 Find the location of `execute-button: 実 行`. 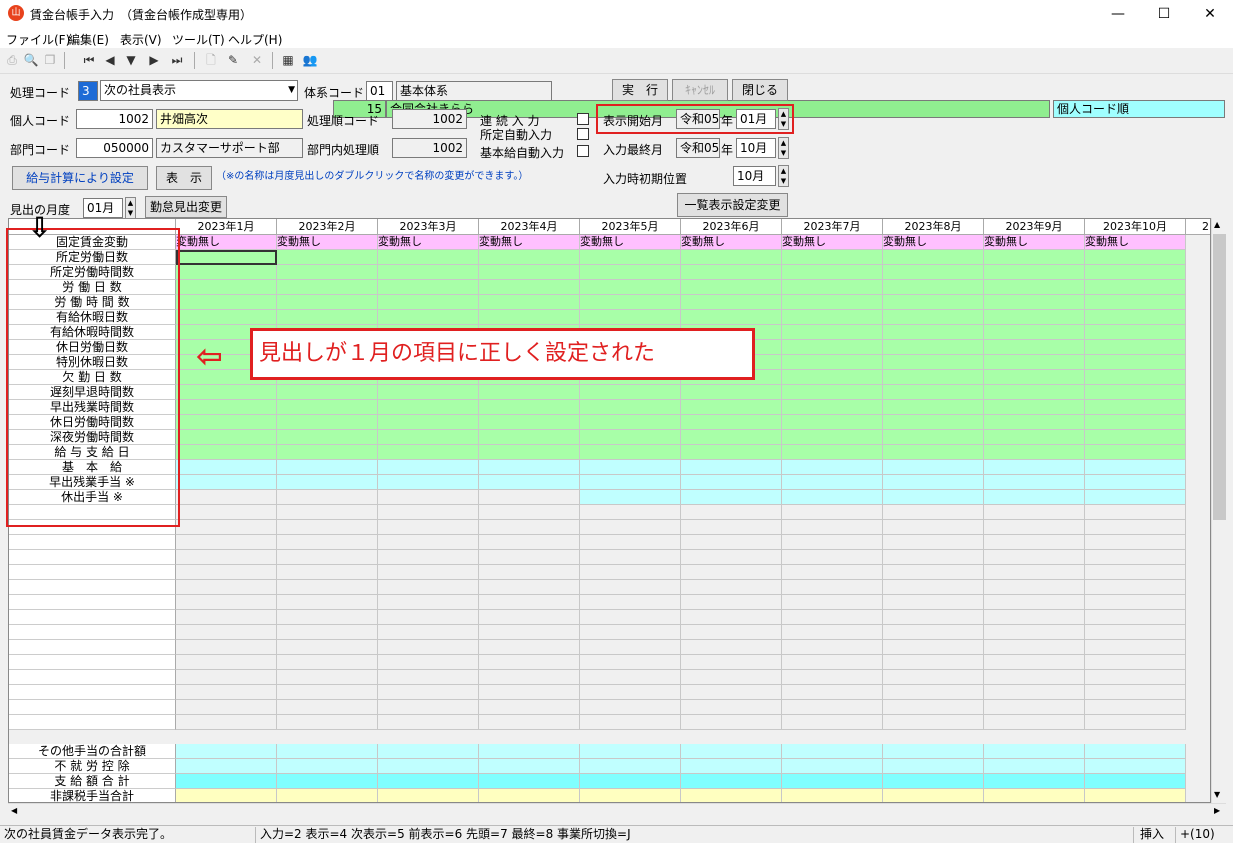

execute-button: 実 行 is located at coordinates (640, 90).